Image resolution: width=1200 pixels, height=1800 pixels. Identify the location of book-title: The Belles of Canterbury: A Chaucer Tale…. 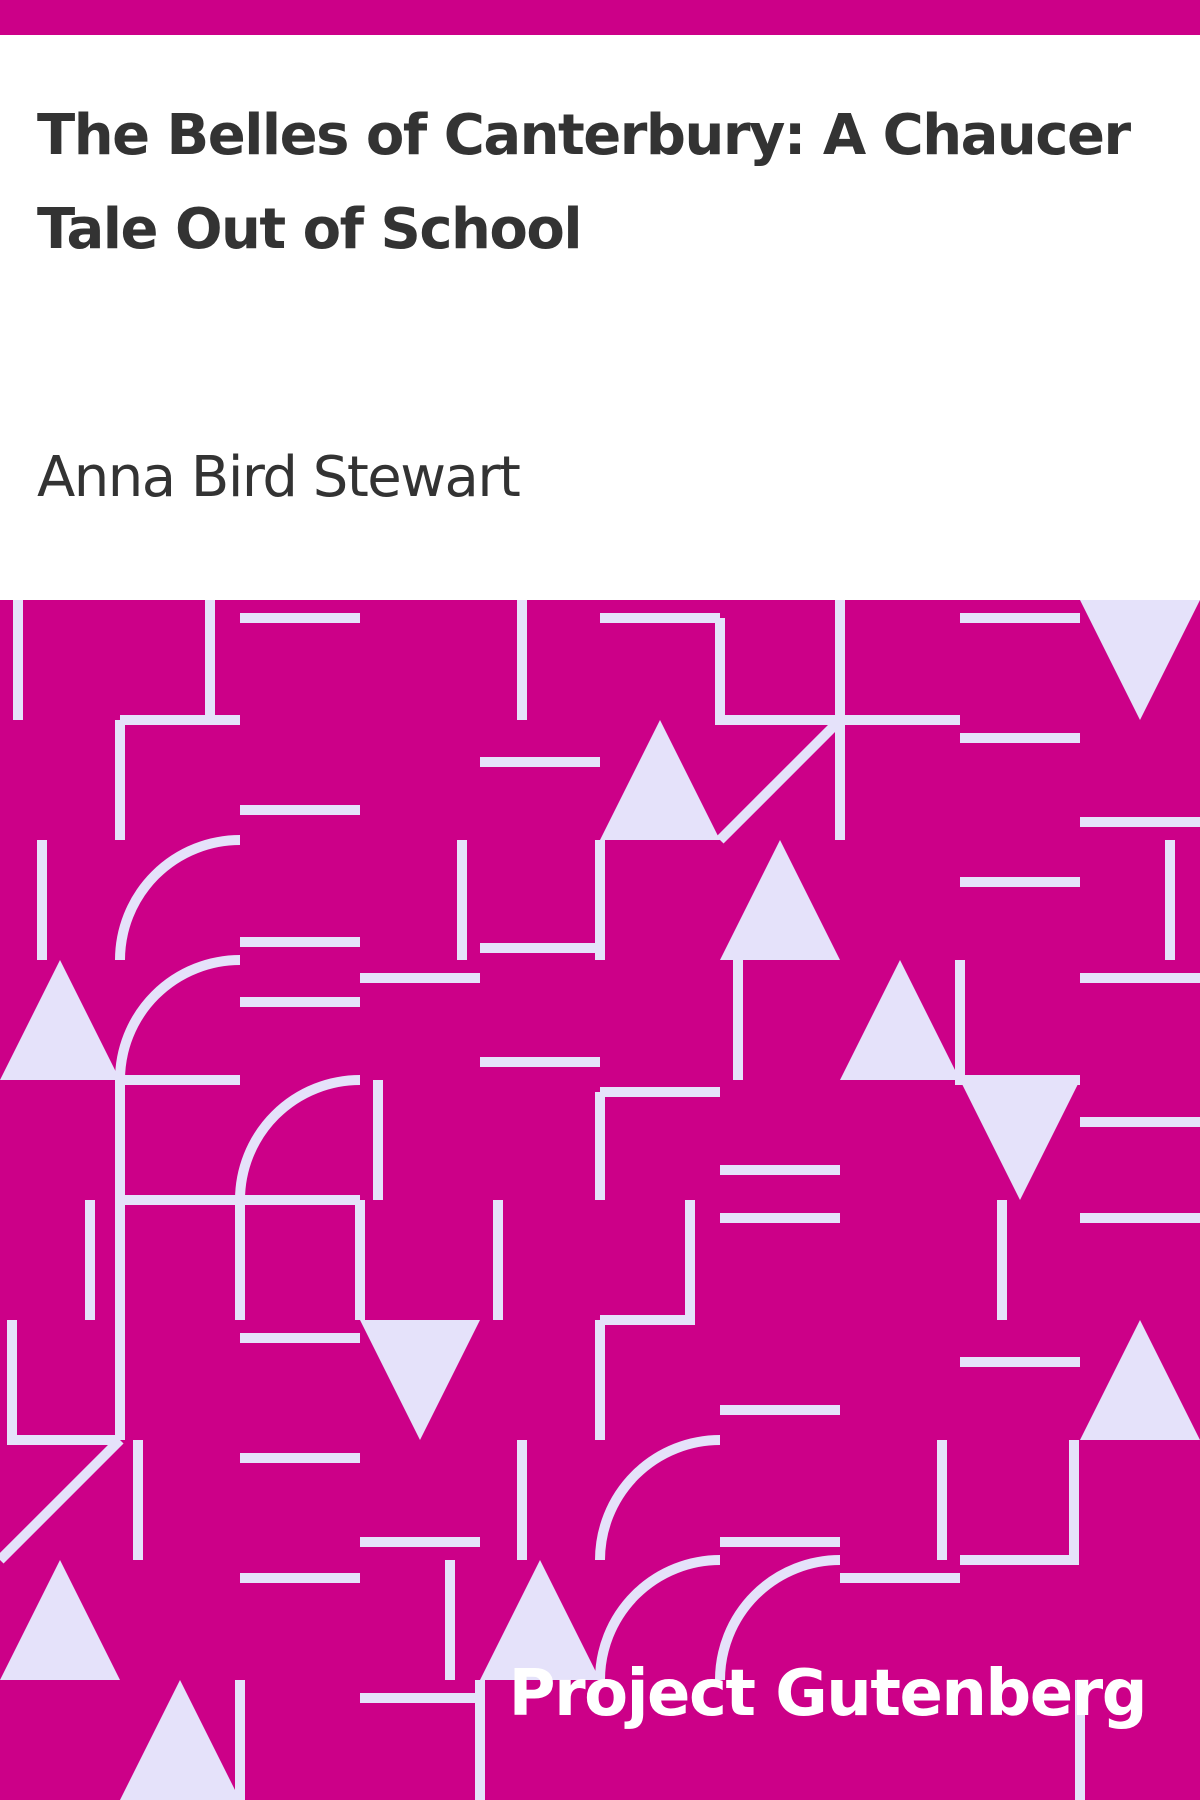
(584, 182).